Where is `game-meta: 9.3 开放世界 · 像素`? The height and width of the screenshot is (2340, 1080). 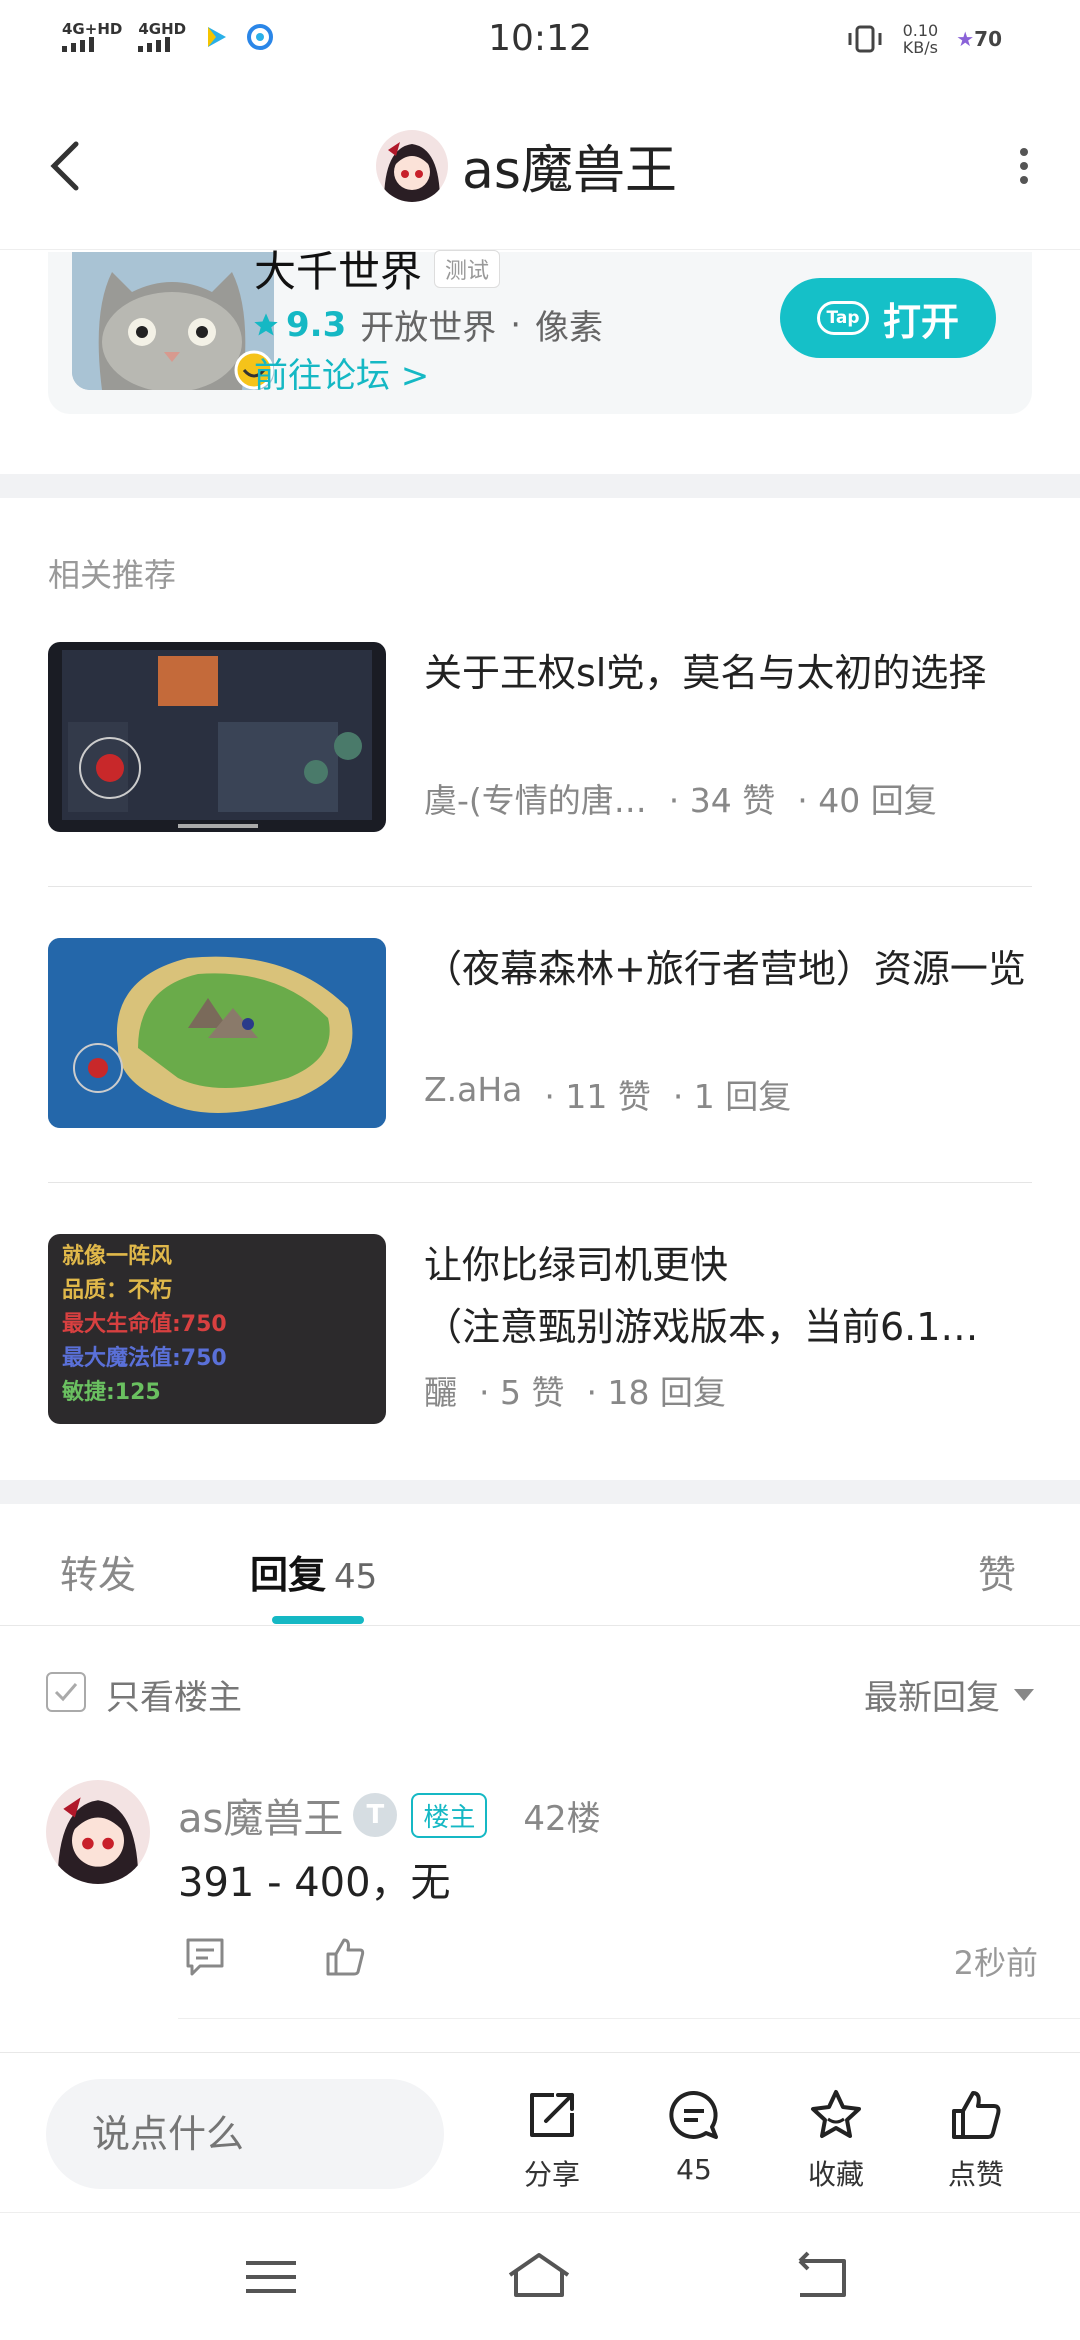 game-meta: 9.3 开放世界 · 像素 is located at coordinates (427, 324).